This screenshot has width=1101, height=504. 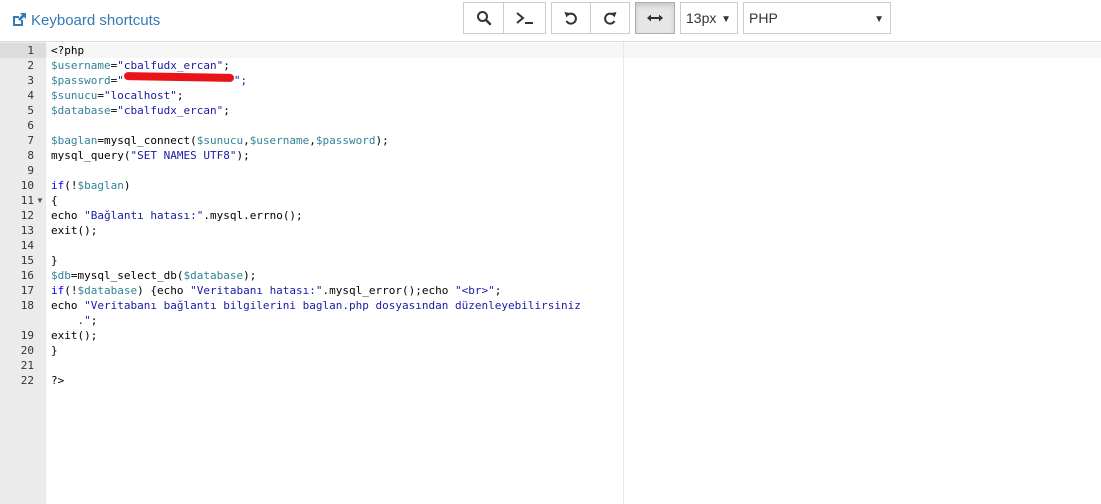 I want to click on code-line: echo "Bağlantı hatası:".mysql.errno();, so click(x=177, y=215).